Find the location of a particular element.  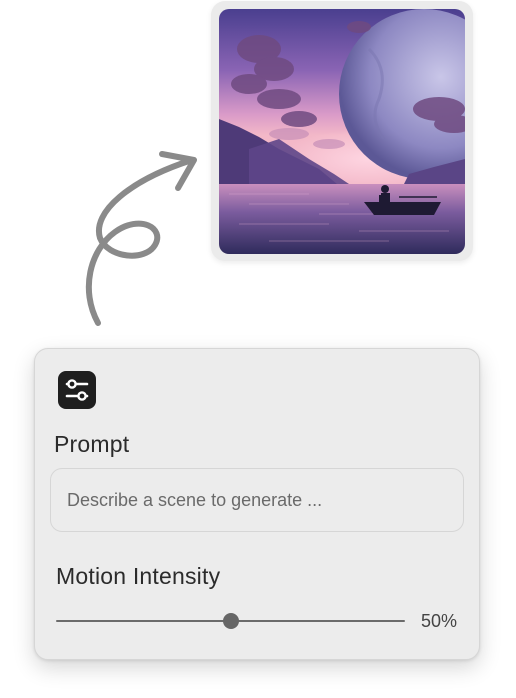

curly-arrow-icon is located at coordinates (140, 235).